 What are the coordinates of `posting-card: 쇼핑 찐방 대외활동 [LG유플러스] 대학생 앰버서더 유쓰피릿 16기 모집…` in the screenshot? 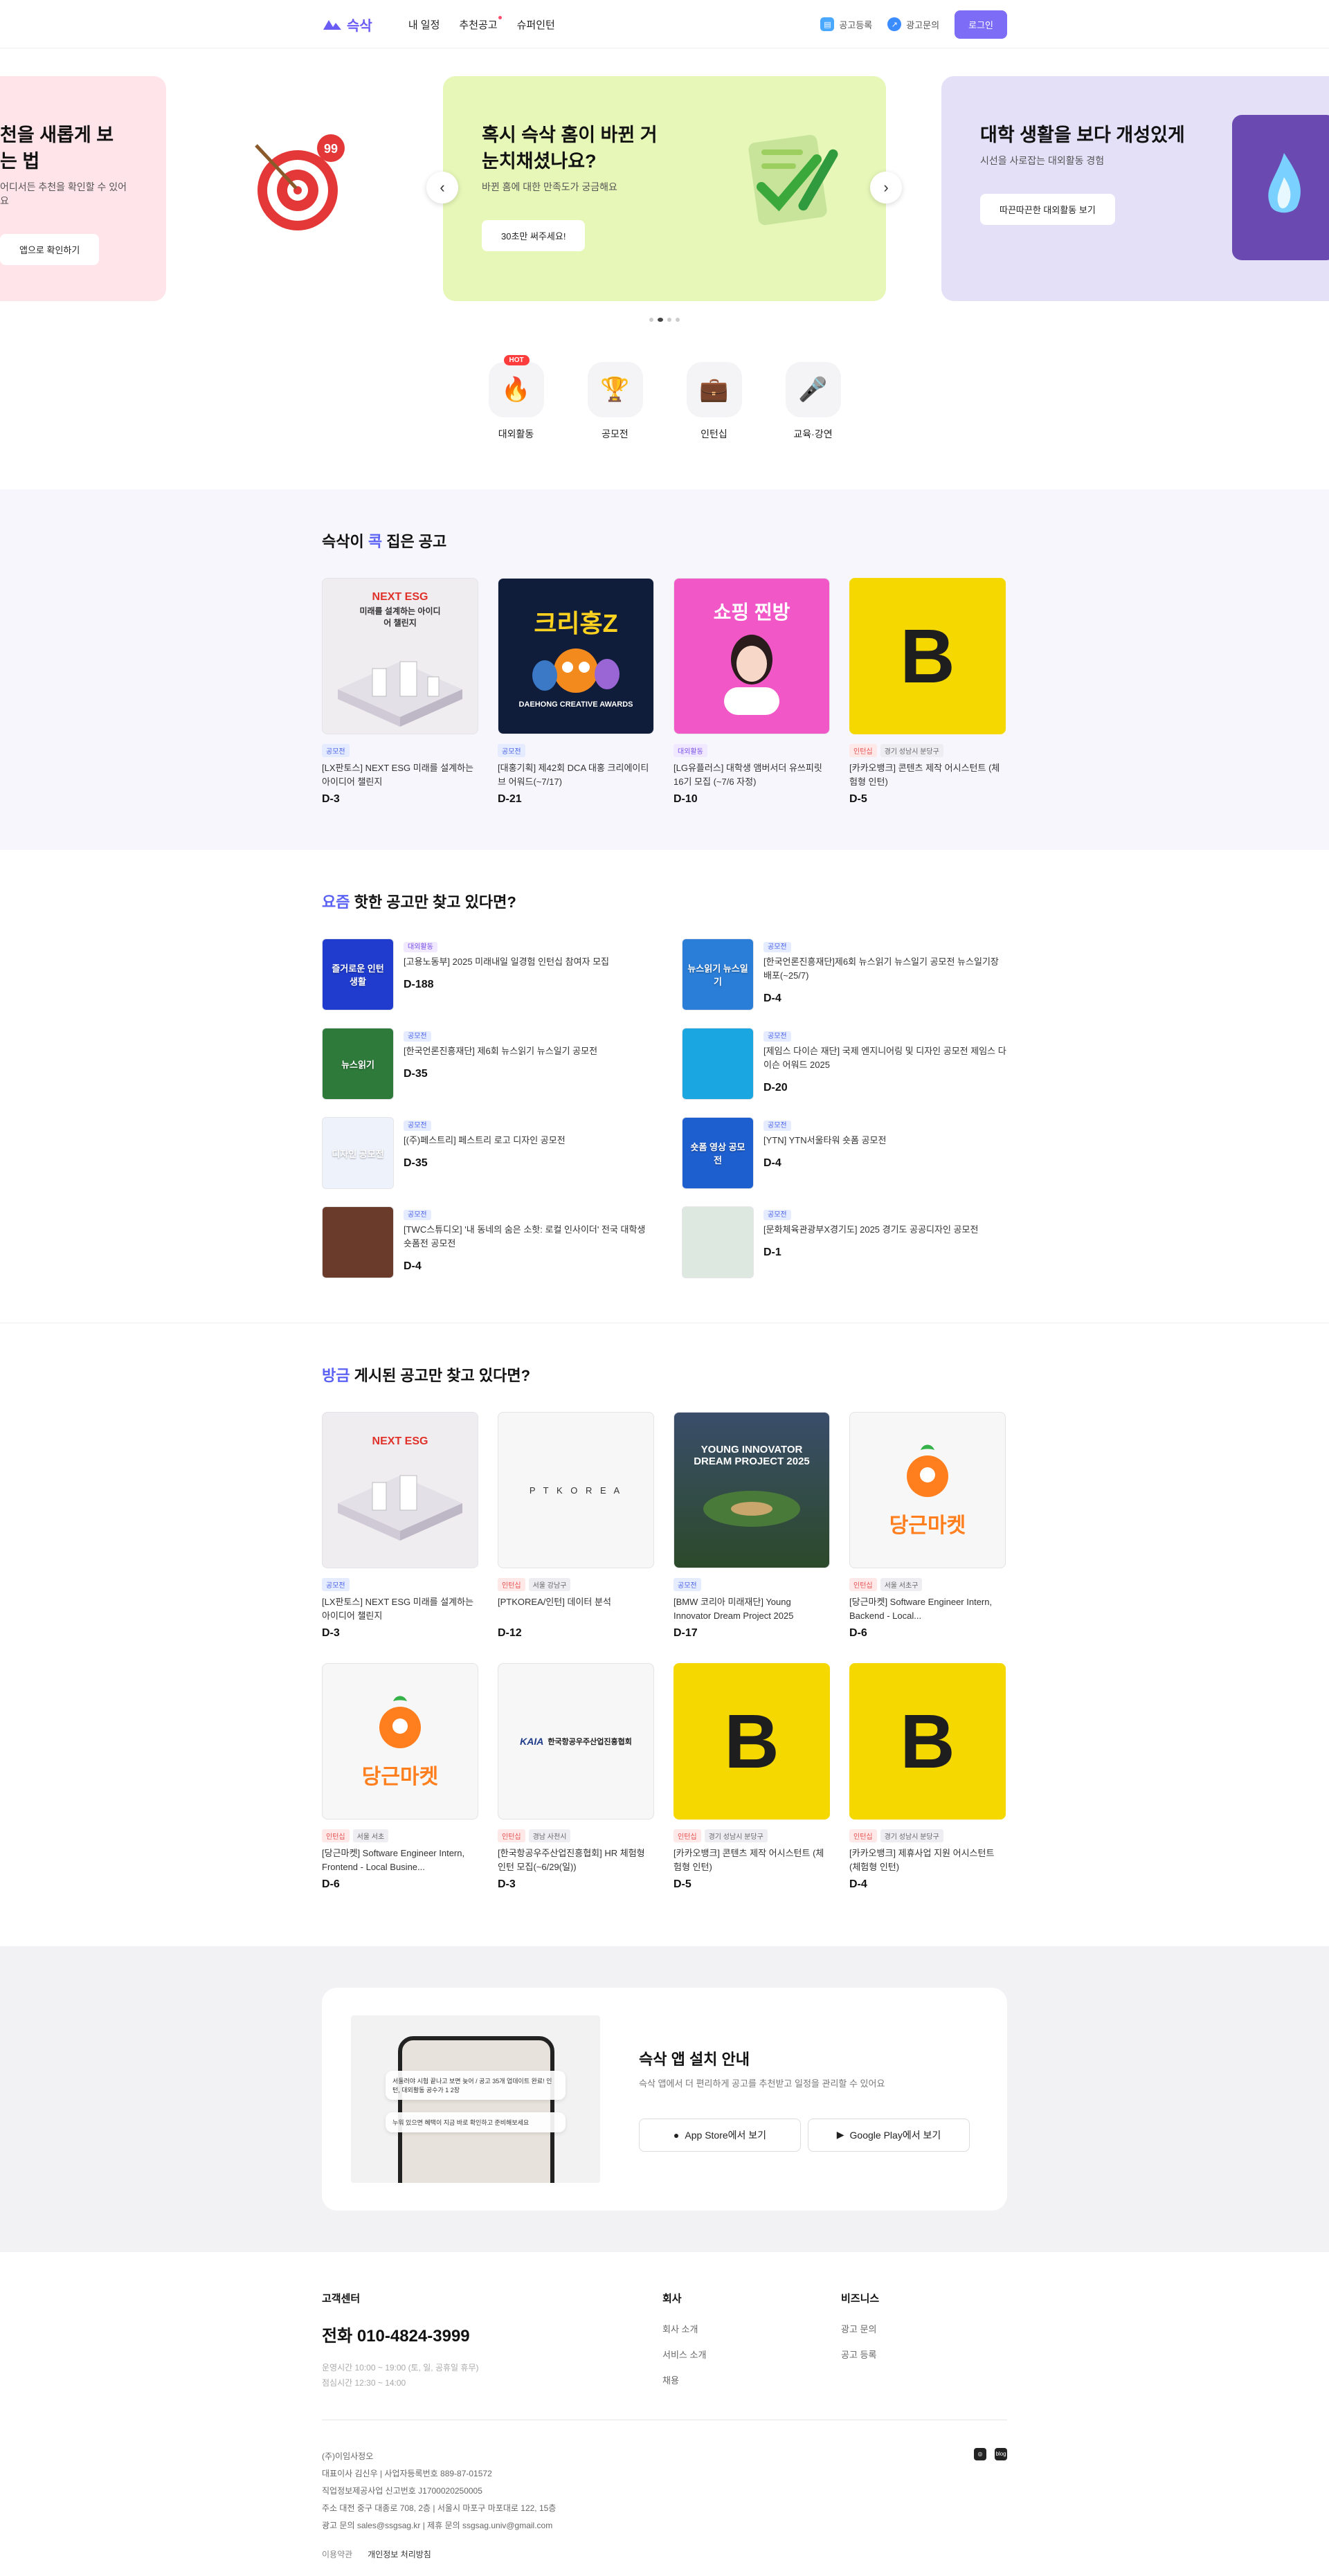 It's located at (751, 692).